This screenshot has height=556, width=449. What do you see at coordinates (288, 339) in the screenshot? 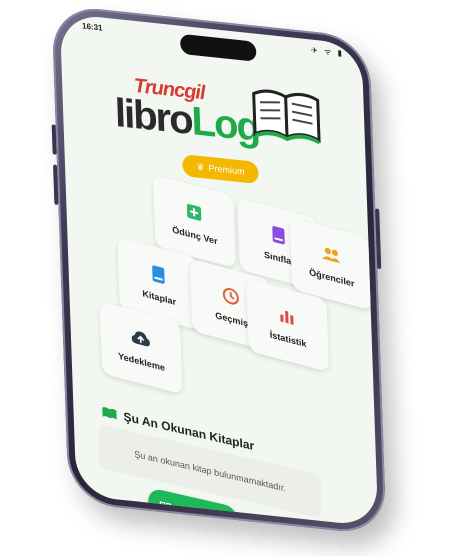
I see `menu-card-label: İstatistik` at bounding box center [288, 339].